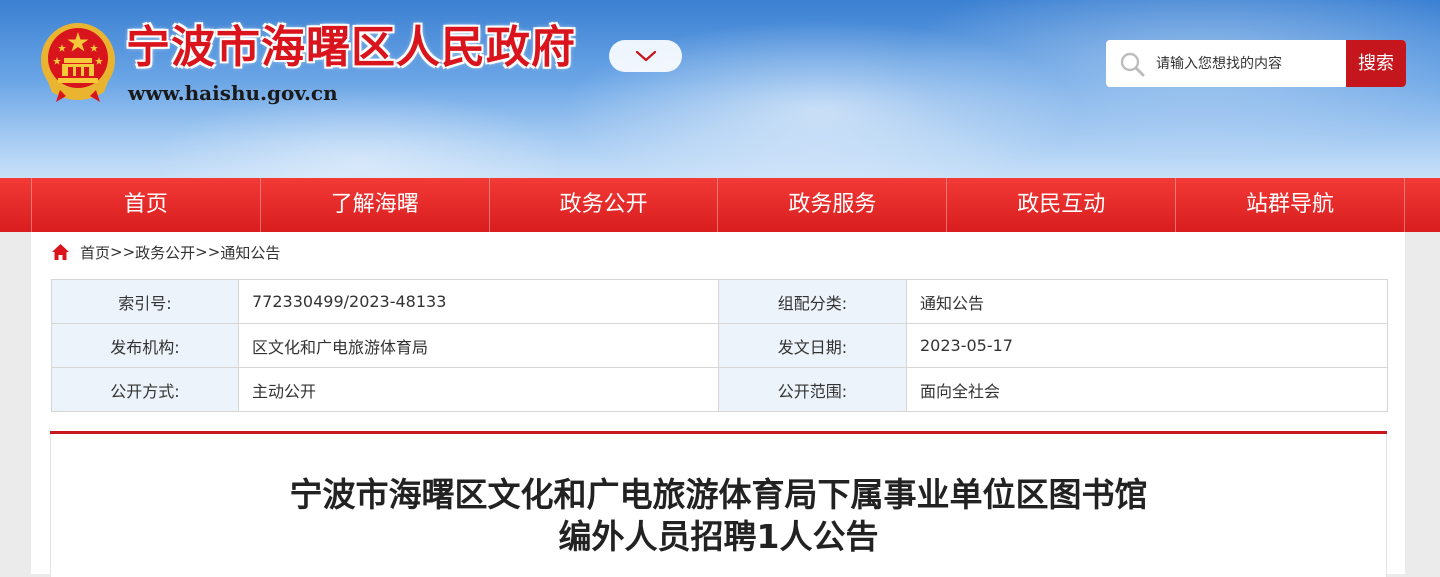 This screenshot has height=577, width=1440. What do you see at coordinates (831, 205) in the screenshot?
I see `nav-item-gov-services: 政务服务` at bounding box center [831, 205].